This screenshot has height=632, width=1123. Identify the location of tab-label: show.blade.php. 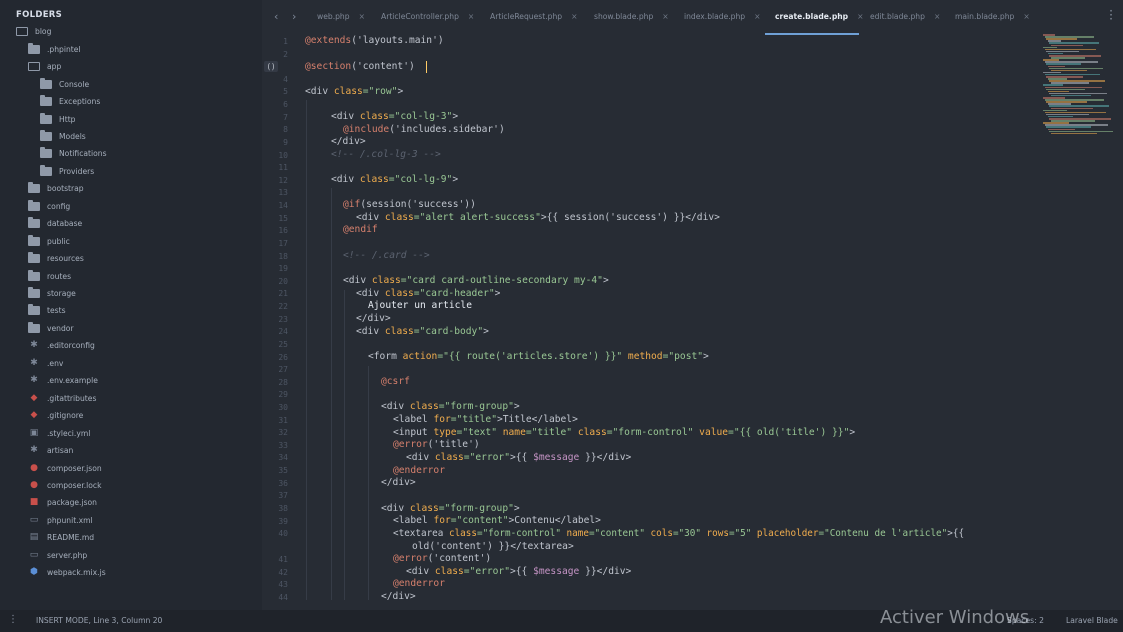
(624, 16).